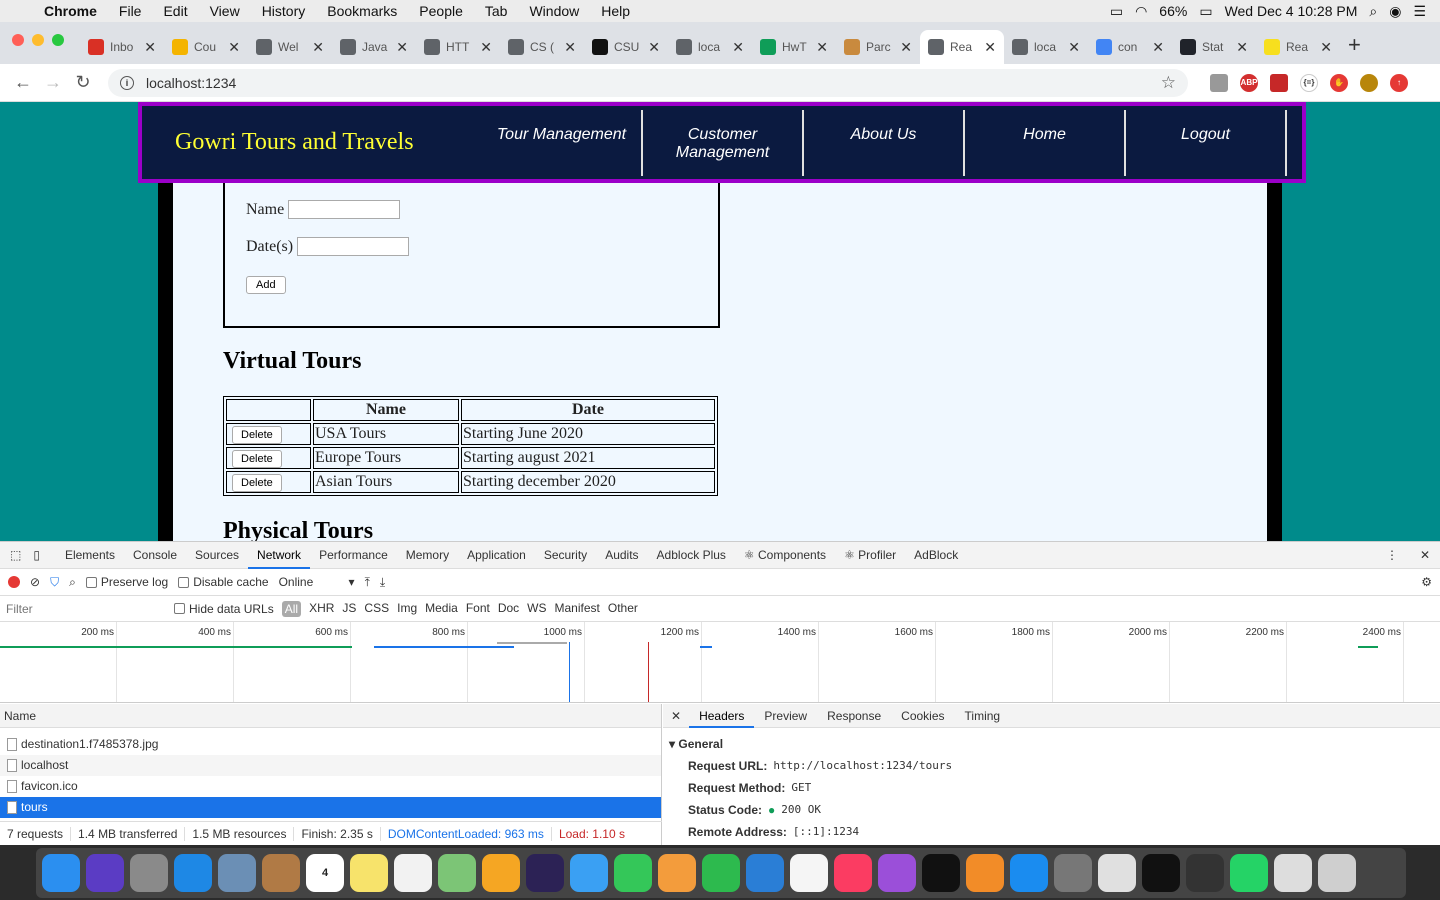 This screenshot has width=1440, height=900. What do you see at coordinates (191, 83) in the screenshot?
I see `address-url: localhost:1234` at bounding box center [191, 83].